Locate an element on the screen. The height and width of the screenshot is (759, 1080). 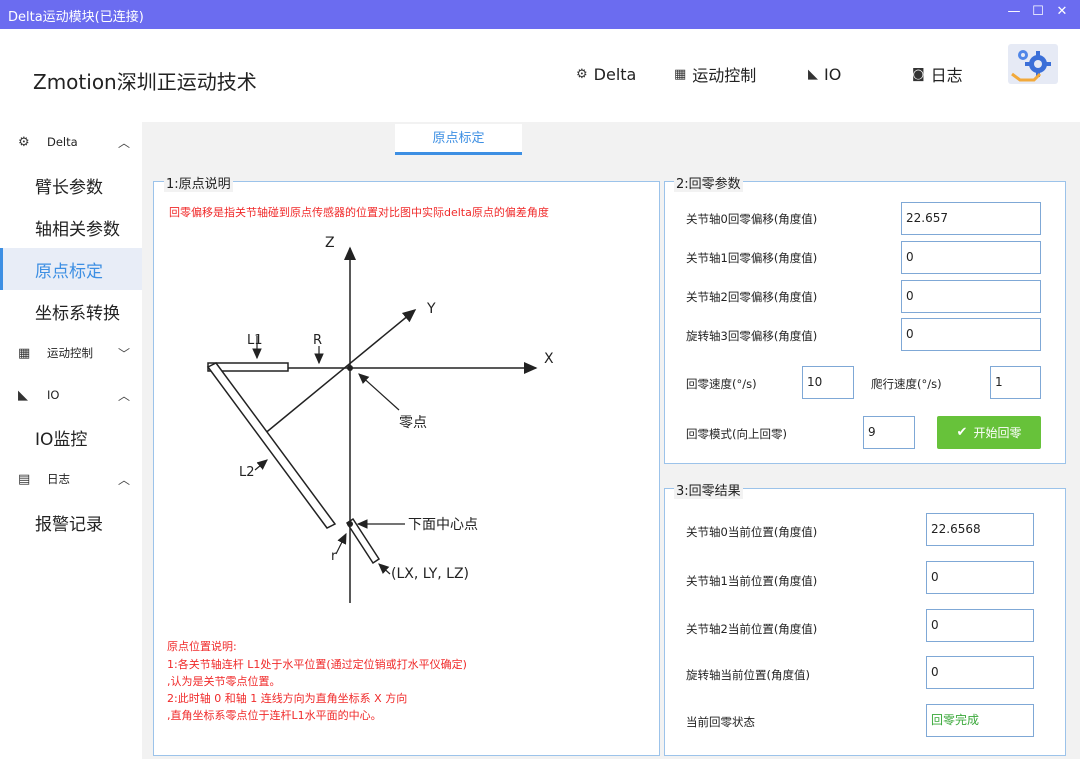
topnav-delta: ⚙ Delta is located at coordinates (606, 74).